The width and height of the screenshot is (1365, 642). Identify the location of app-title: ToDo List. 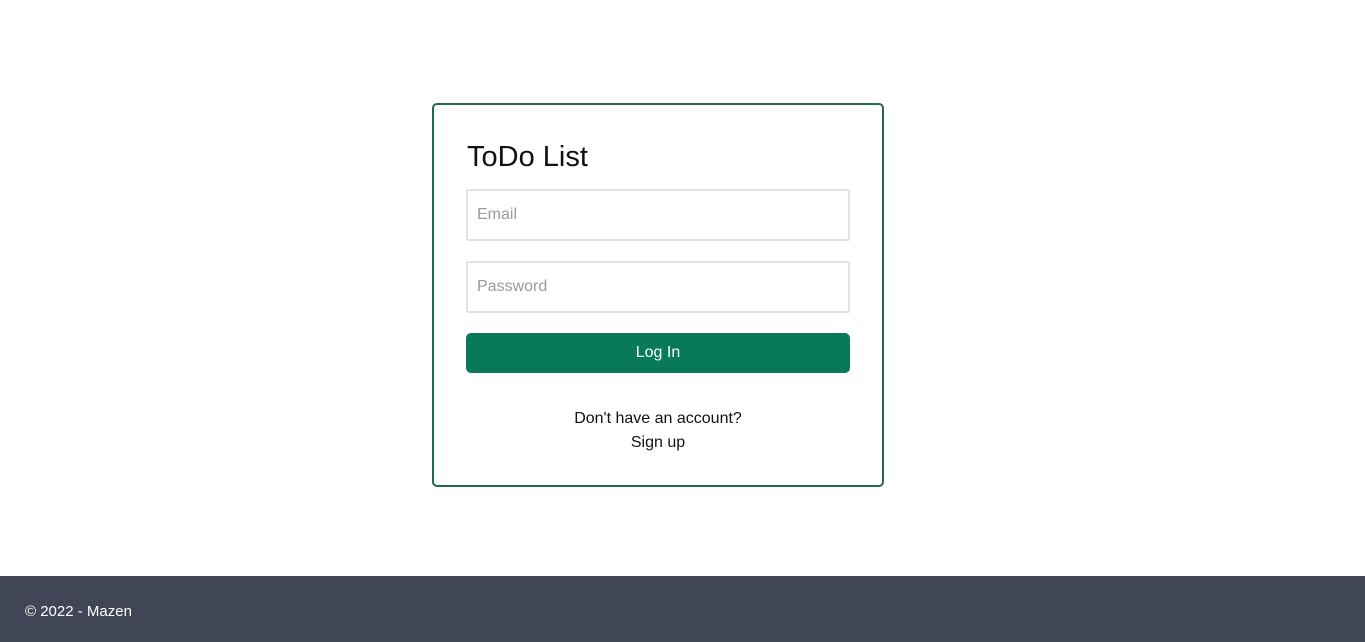
(527, 157).